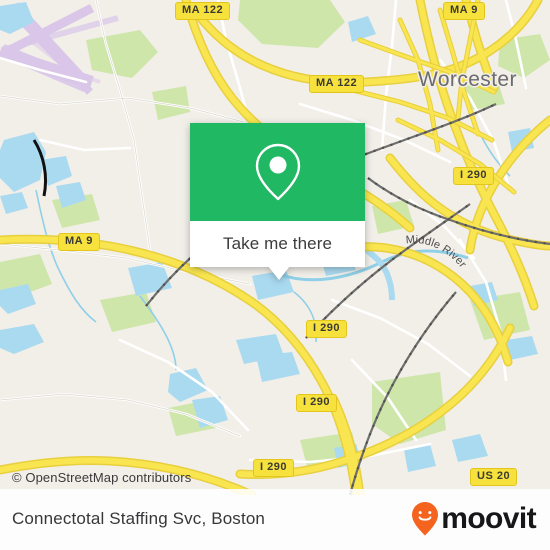 The width and height of the screenshot is (550, 550). I want to click on popup-icon-area, so click(277, 172).